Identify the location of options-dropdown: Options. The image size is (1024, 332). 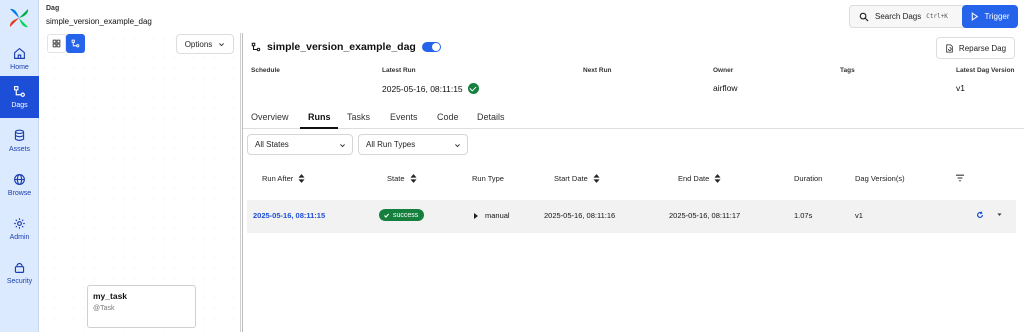
(205, 44).